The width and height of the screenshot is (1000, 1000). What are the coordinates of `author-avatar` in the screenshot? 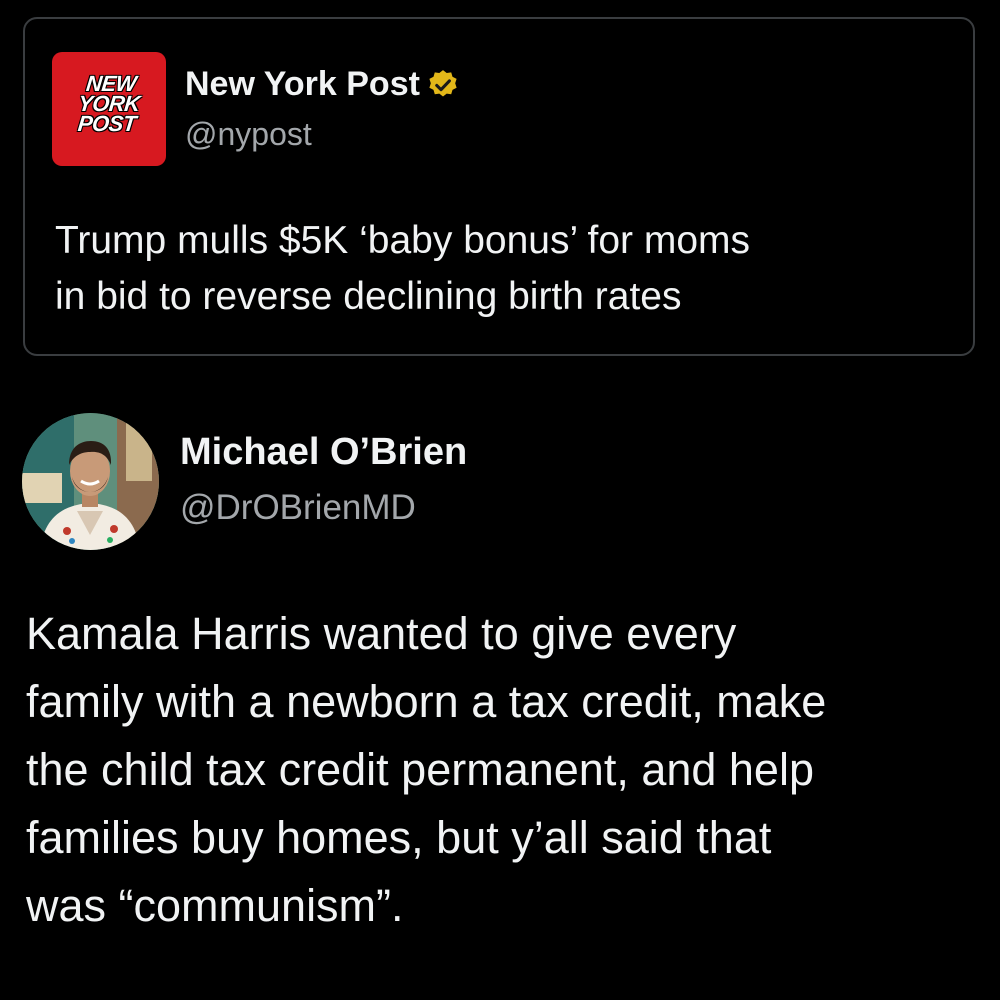 It's located at (90, 481).